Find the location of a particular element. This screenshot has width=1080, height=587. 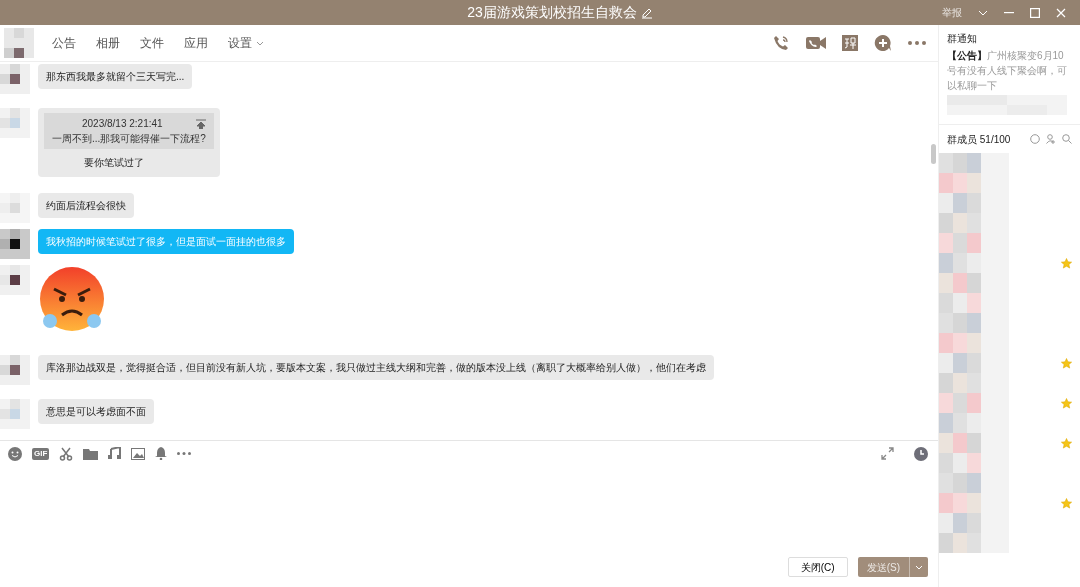

search-icon is located at coordinates (1067, 139).